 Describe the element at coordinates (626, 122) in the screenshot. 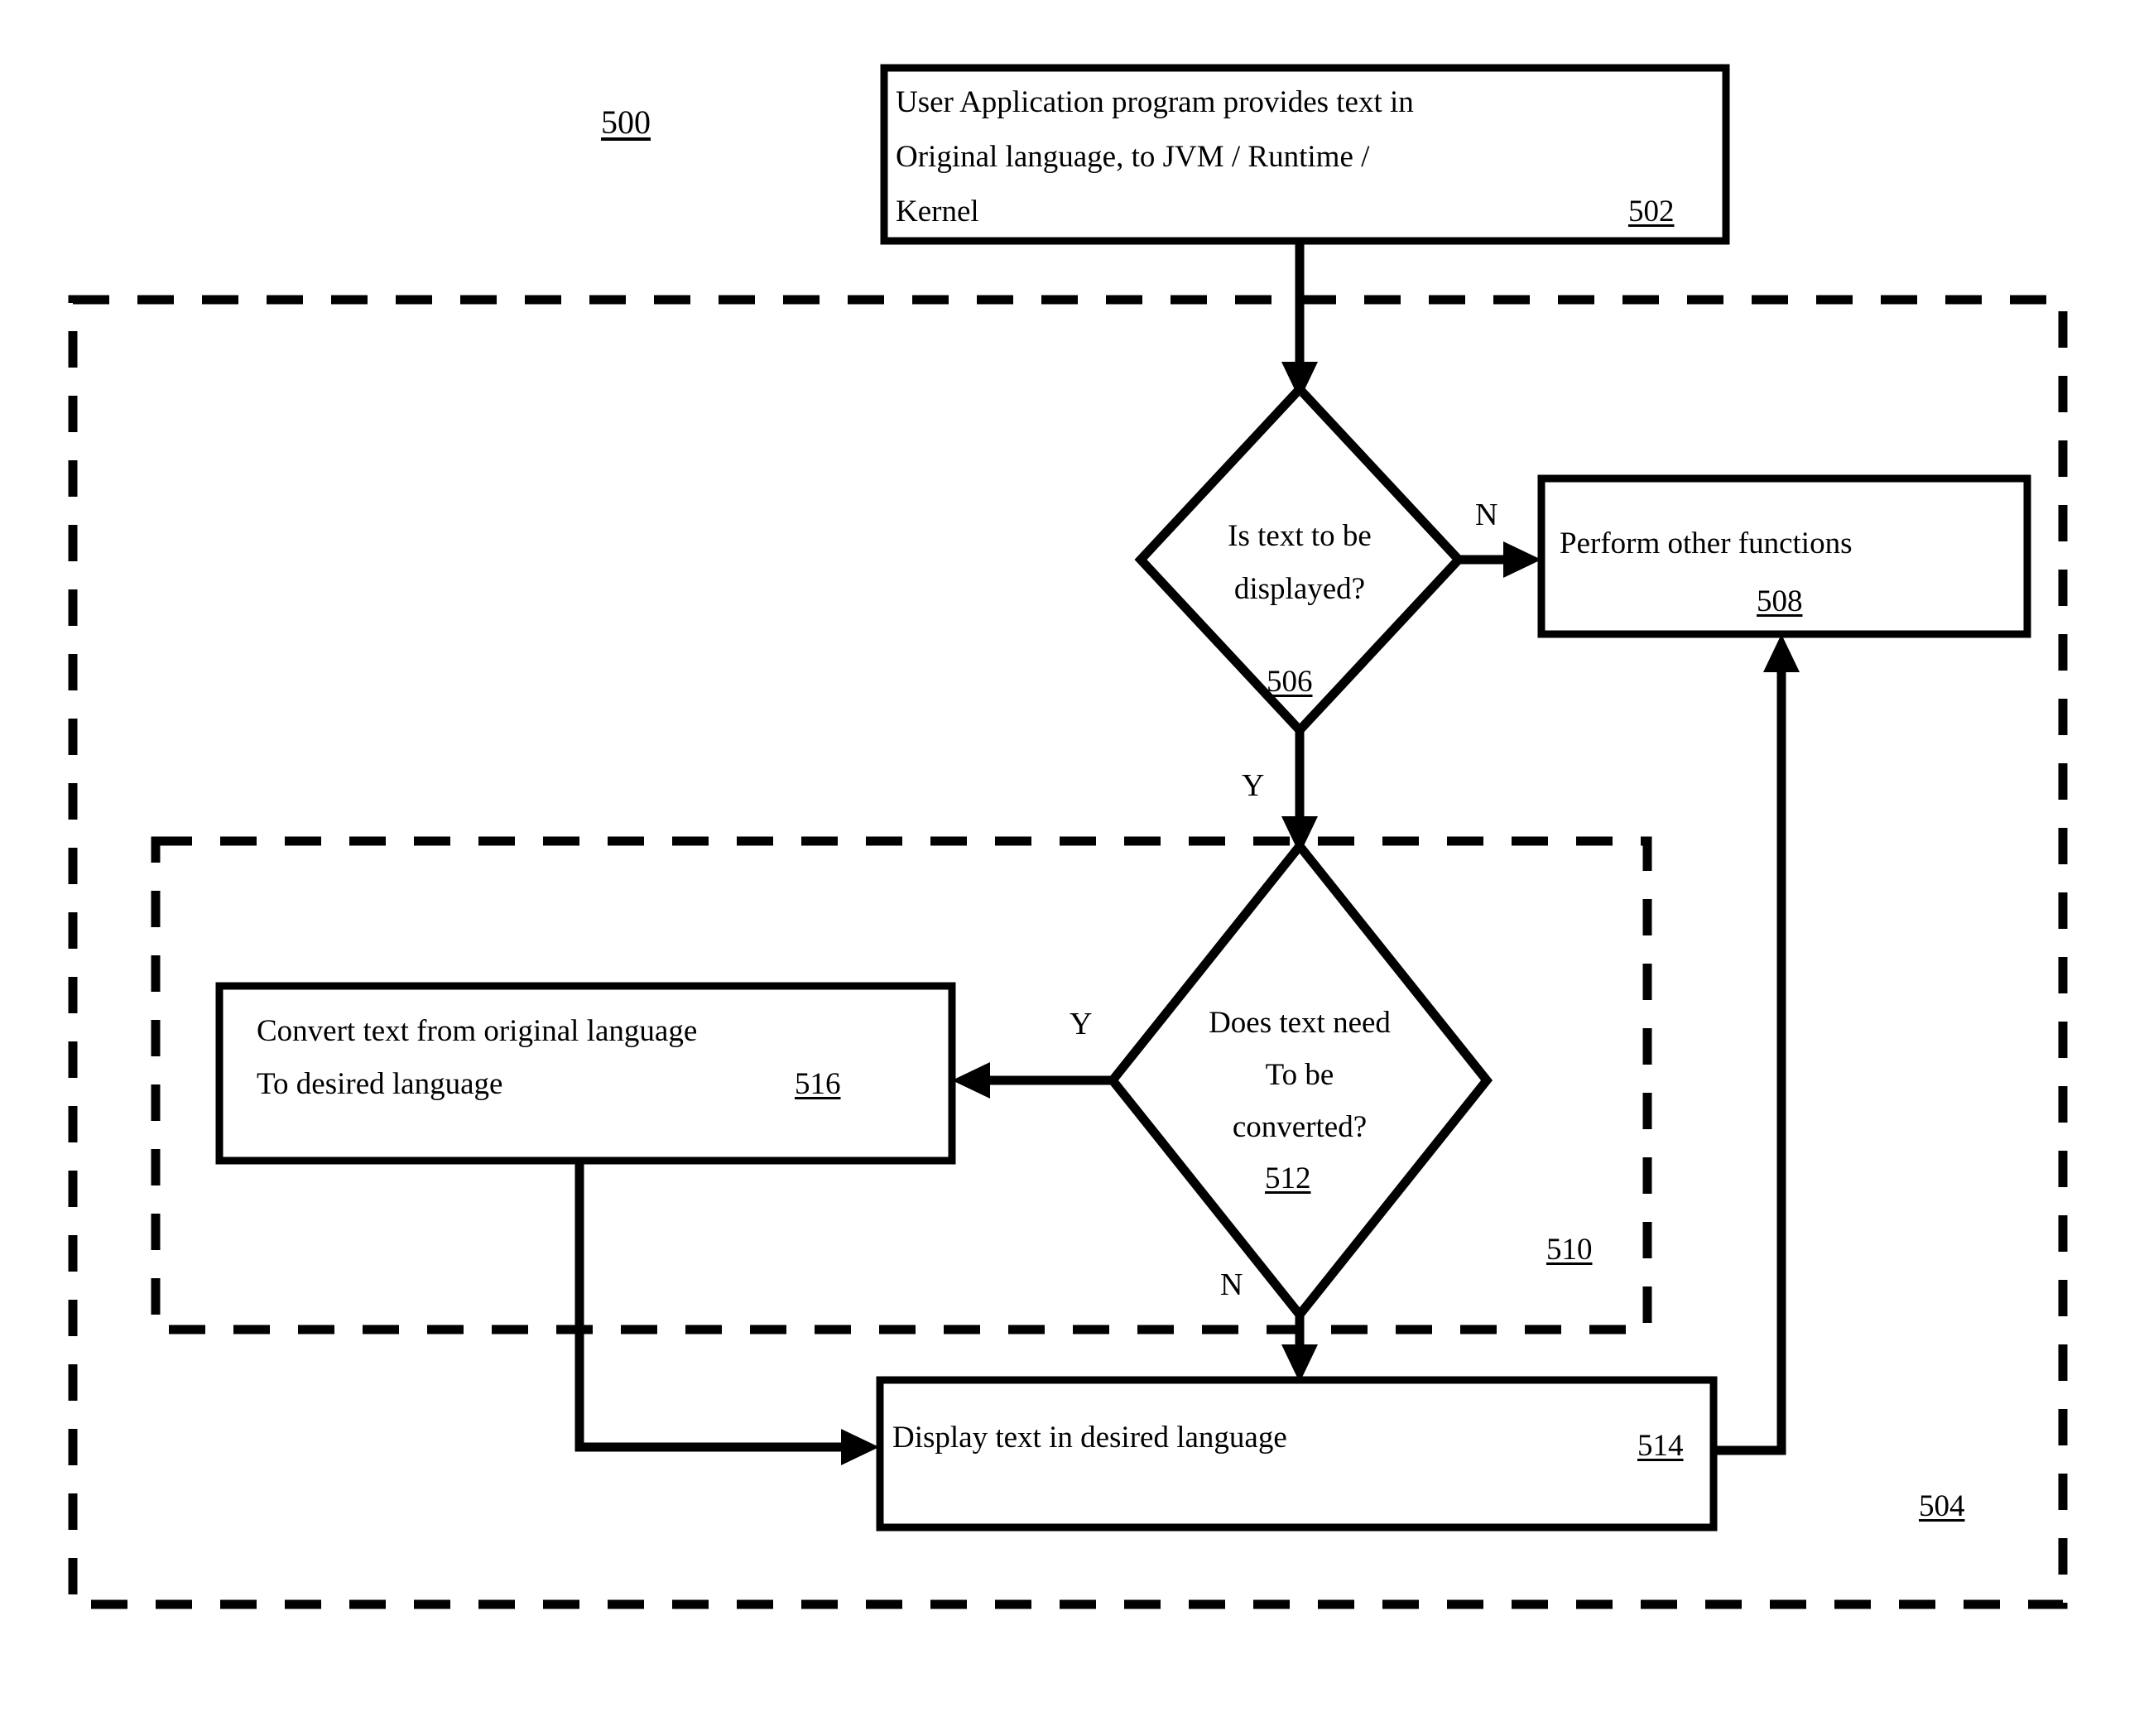

I see `figure-number-500: 500` at that location.